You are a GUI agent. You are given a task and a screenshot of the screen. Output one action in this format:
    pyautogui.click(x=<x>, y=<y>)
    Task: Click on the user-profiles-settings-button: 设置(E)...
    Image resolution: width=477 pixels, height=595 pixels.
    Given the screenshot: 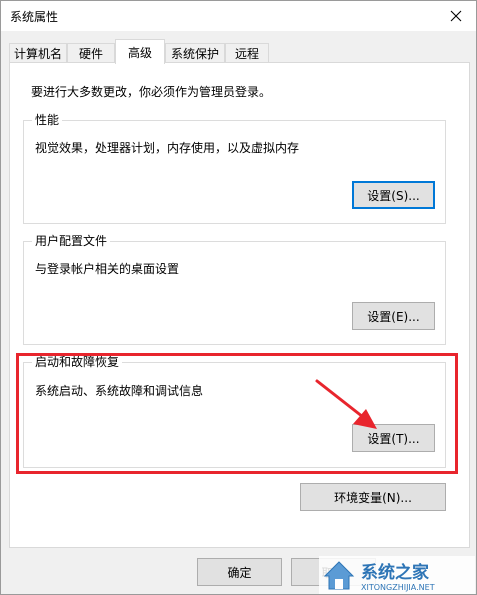 What is the action you would take?
    pyautogui.click(x=393, y=316)
    